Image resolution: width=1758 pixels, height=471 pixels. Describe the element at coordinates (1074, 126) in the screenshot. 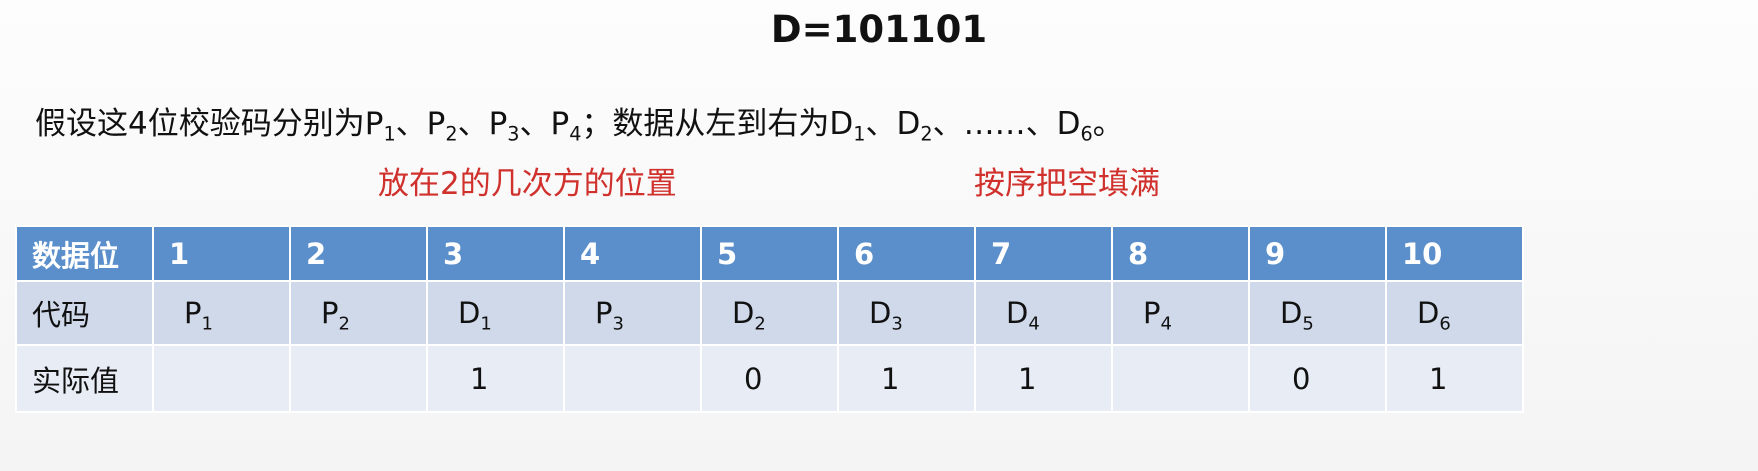

I see `data-term-last: D6` at that location.